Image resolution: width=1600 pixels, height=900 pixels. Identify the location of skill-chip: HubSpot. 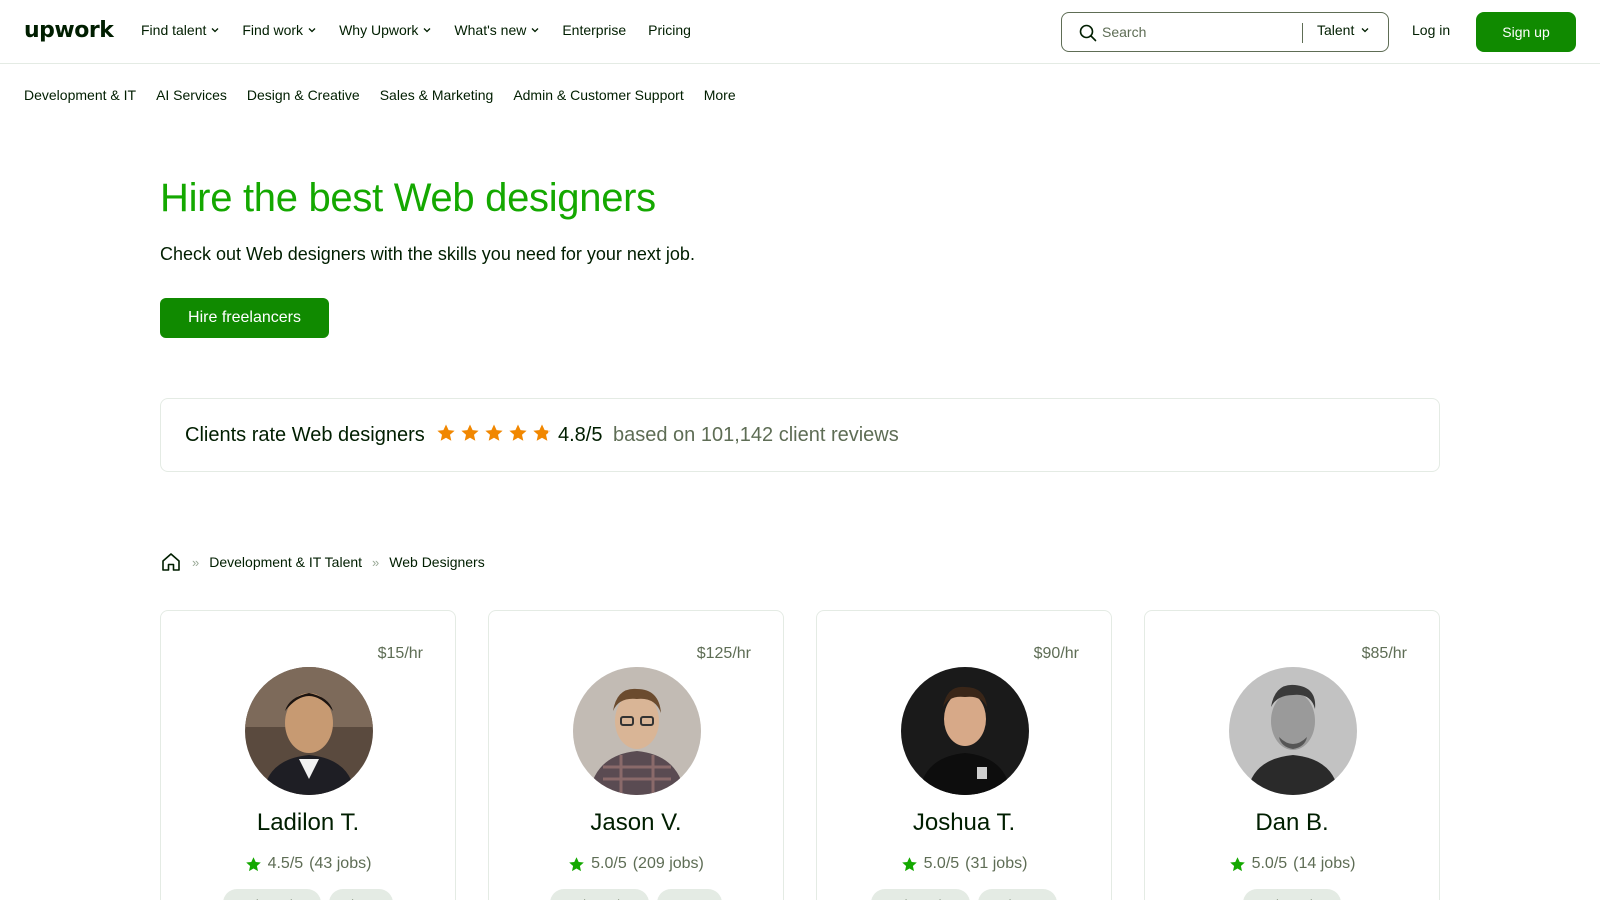
(1017, 894).